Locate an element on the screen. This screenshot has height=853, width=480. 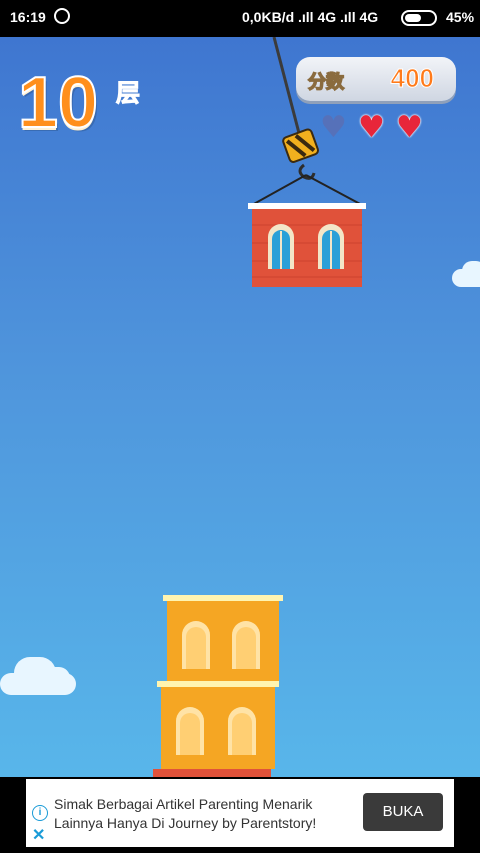
ad-line-2: Lainnya Hanya Di Journey by Parentstory! is located at coordinates (185, 823).